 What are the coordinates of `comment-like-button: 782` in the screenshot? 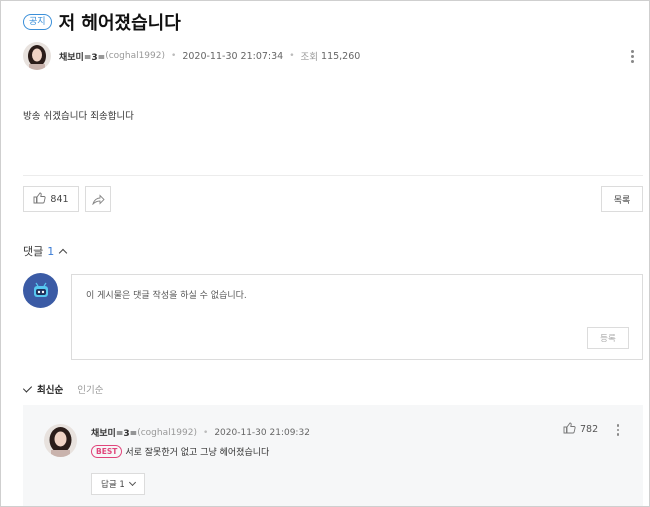 It's located at (580, 429).